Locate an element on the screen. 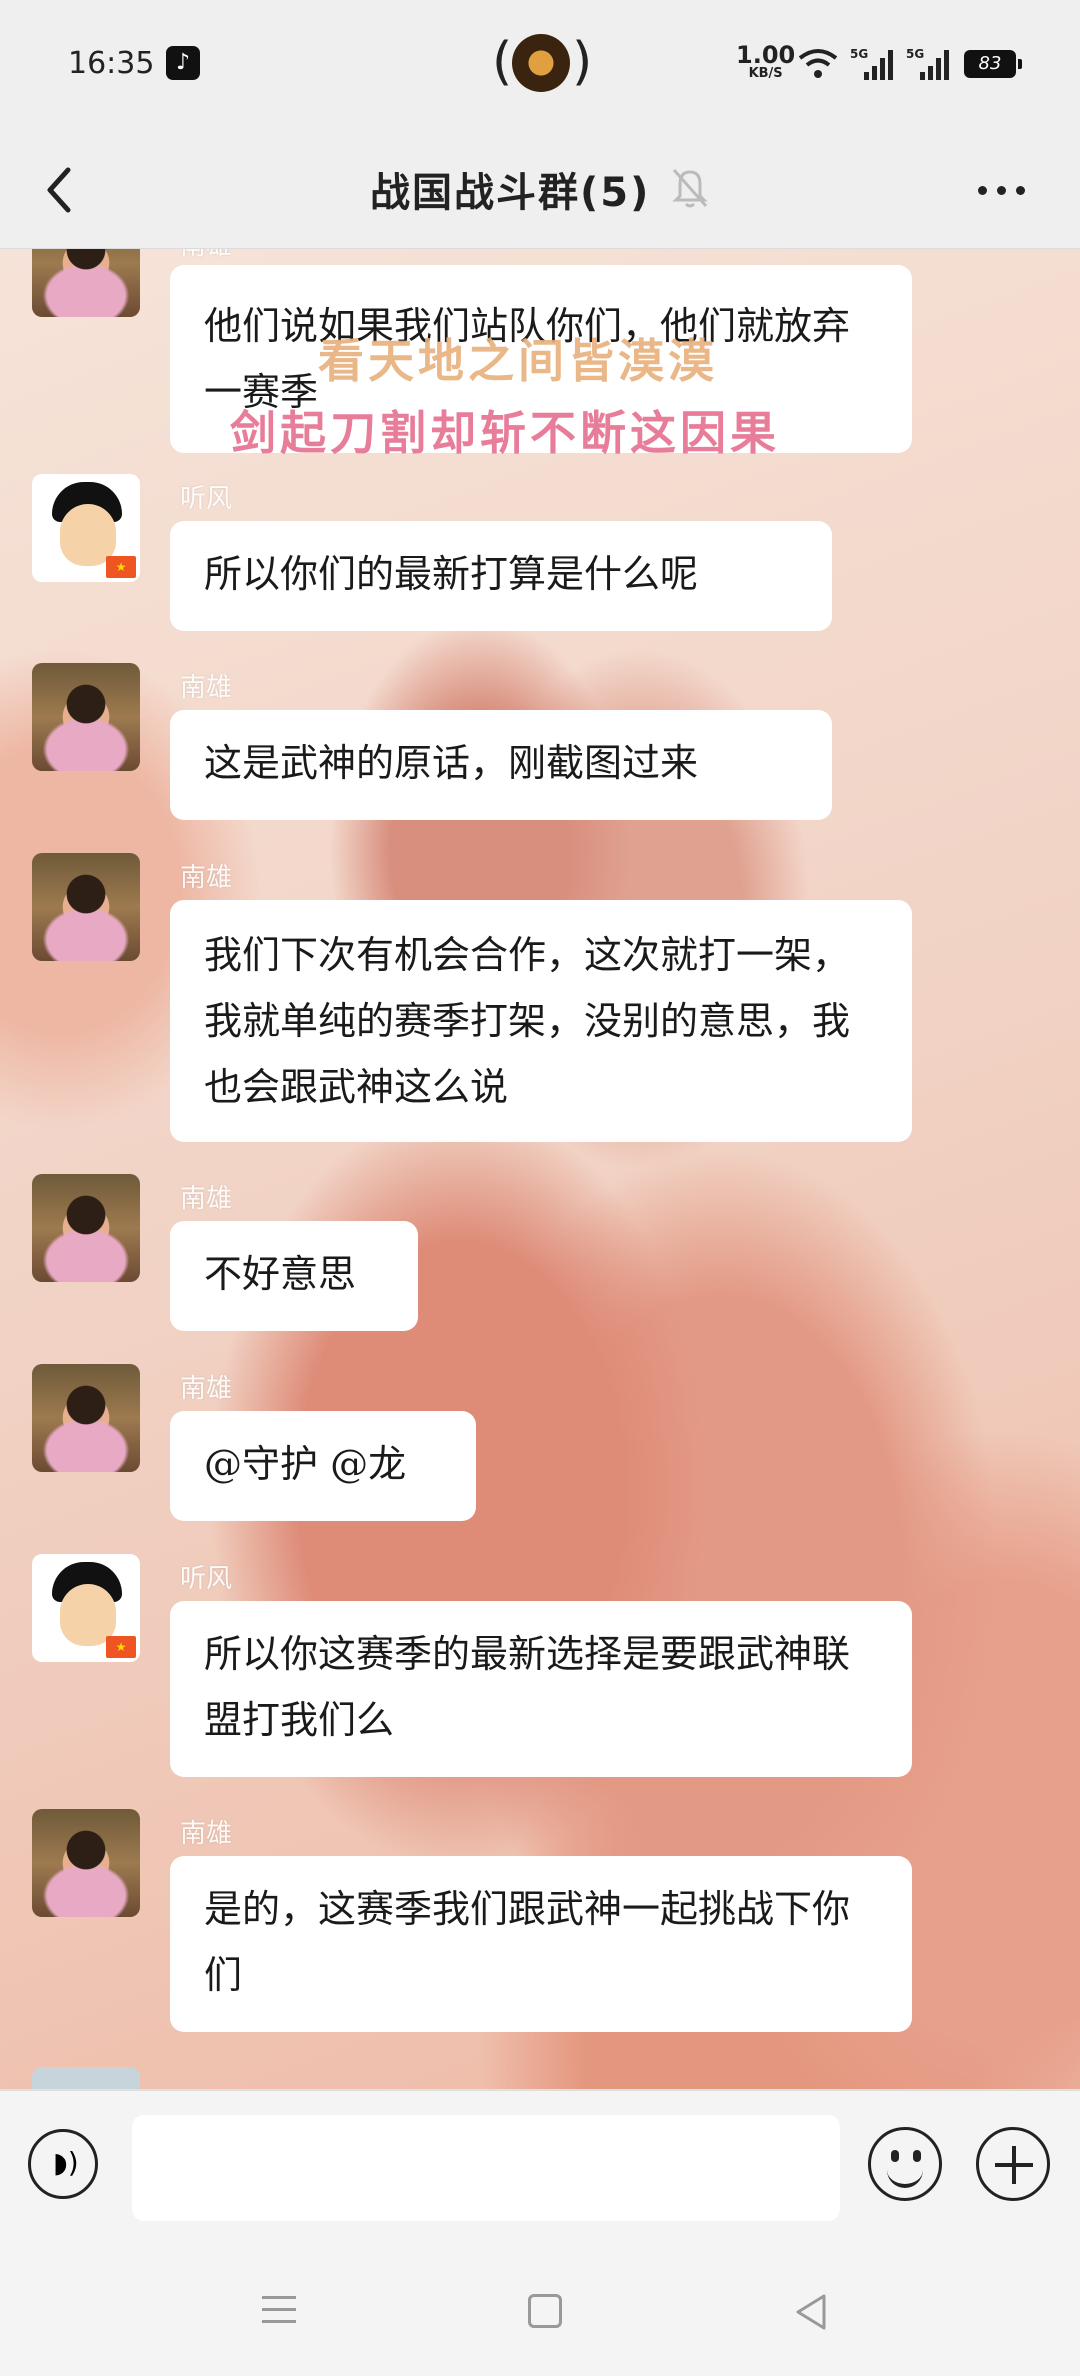 This screenshot has width=1080, height=2376. signal-1-icon: 5G is located at coordinates (873, 66).